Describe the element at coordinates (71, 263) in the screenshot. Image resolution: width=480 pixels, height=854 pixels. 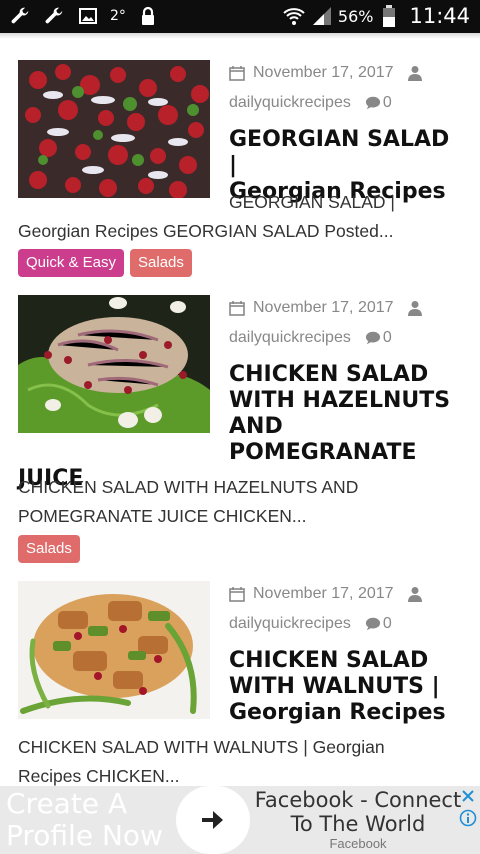
I see `tag-quick-easy: Quick & Easy` at that location.